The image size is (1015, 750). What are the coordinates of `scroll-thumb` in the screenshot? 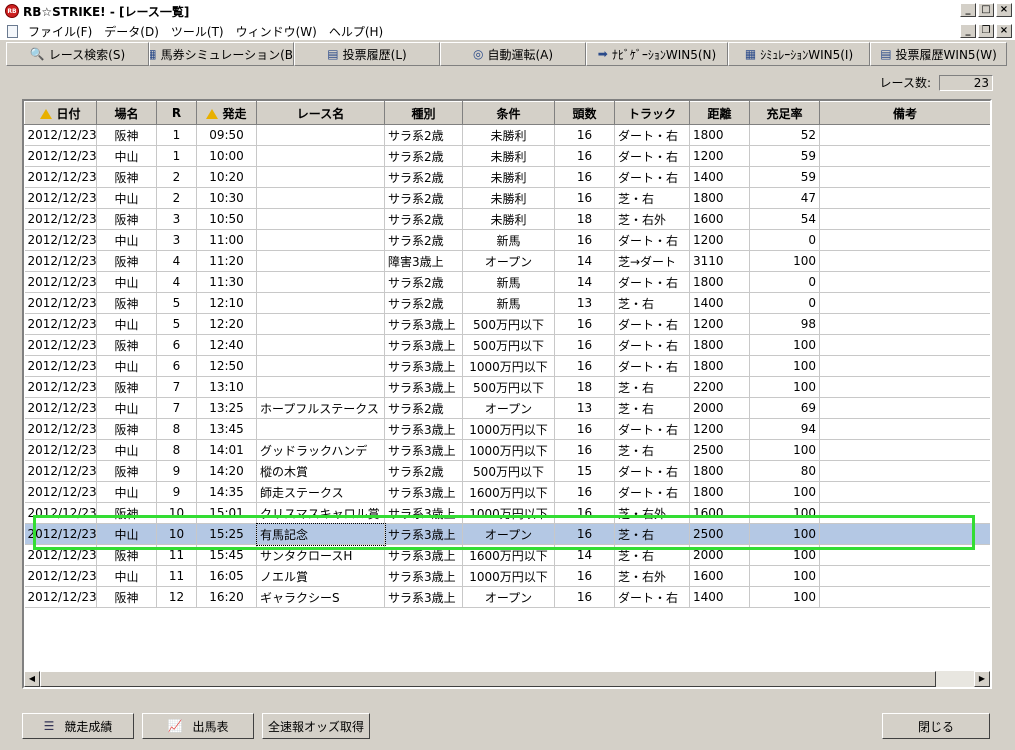 It's located at (488, 679).